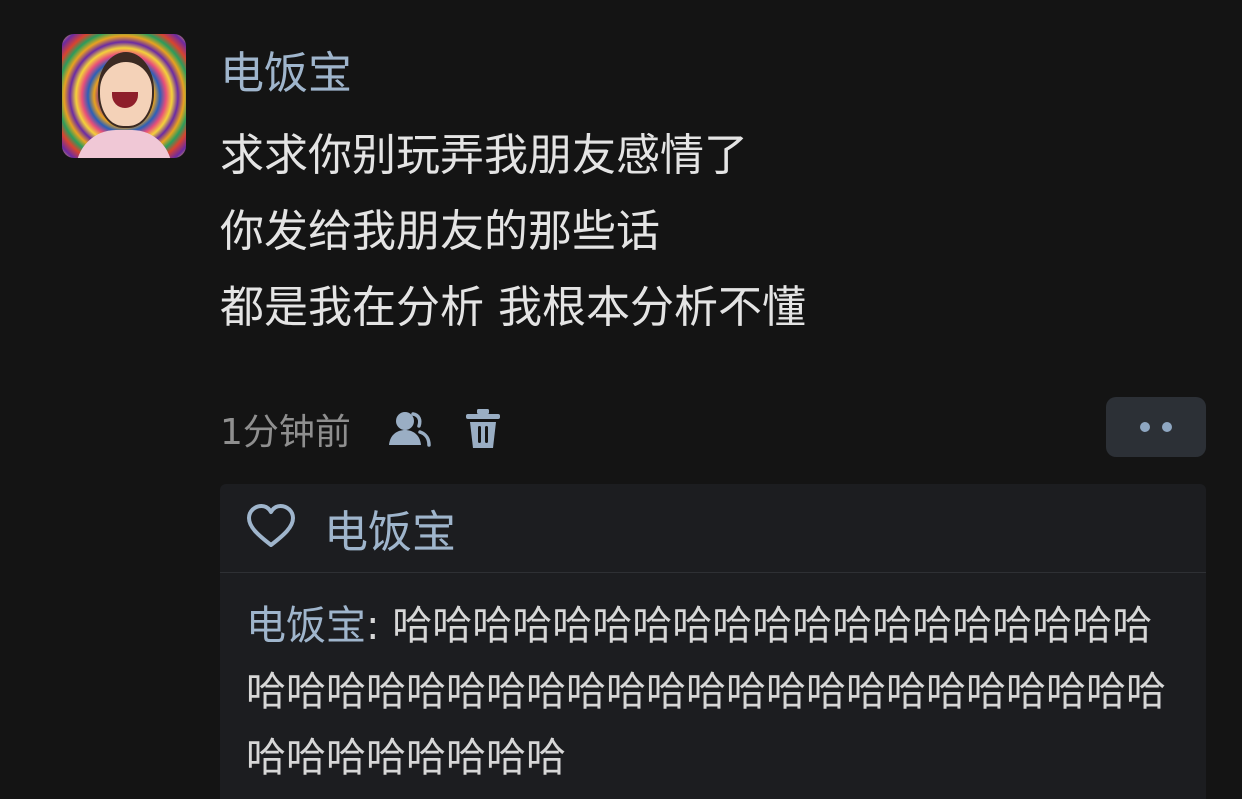  What do you see at coordinates (390, 528) in the screenshot?
I see `liker-name: 电饭宝` at bounding box center [390, 528].